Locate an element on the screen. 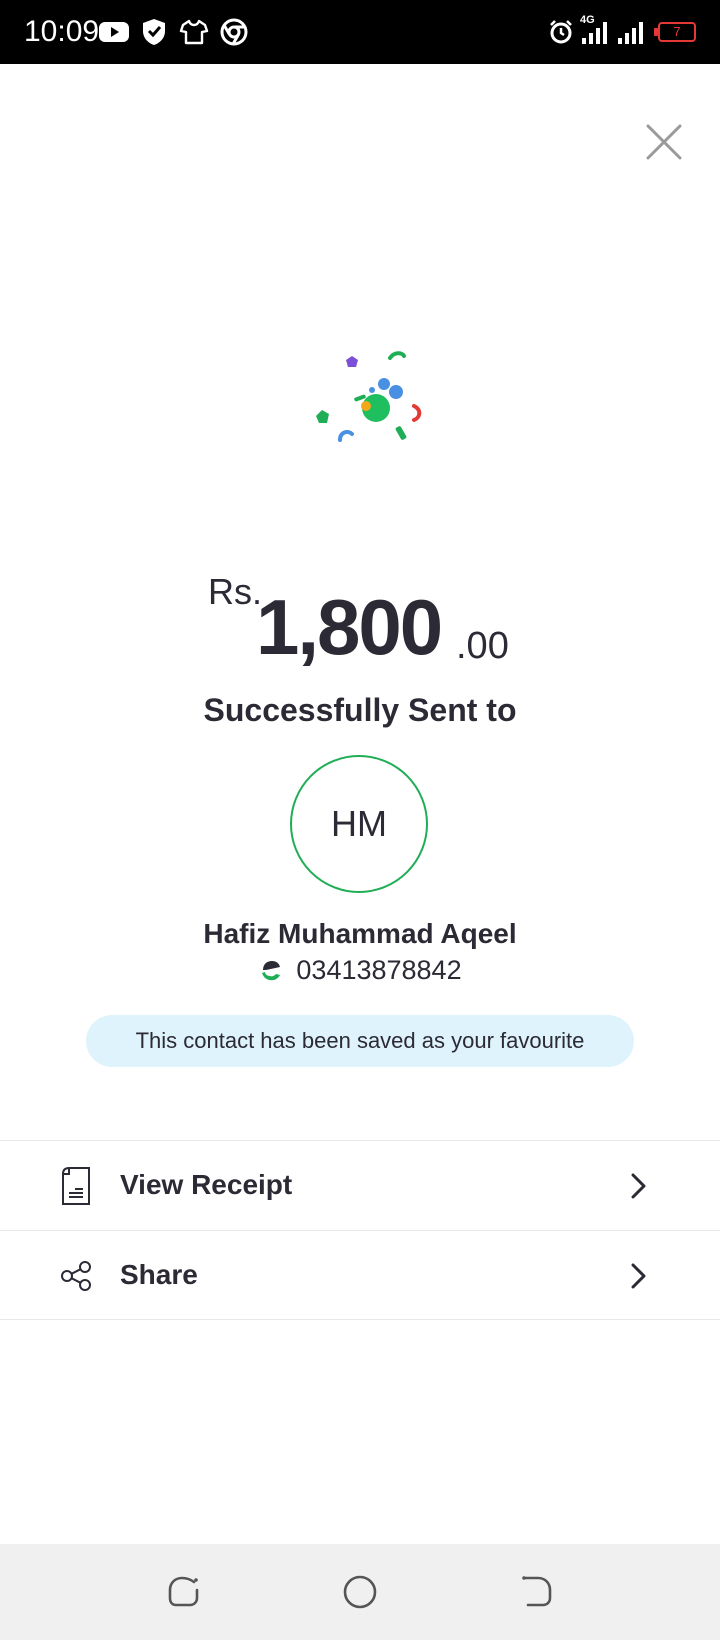 This screenshot has width=720, height=1640. battery-level: 7 is located at coordinates (675, 32).